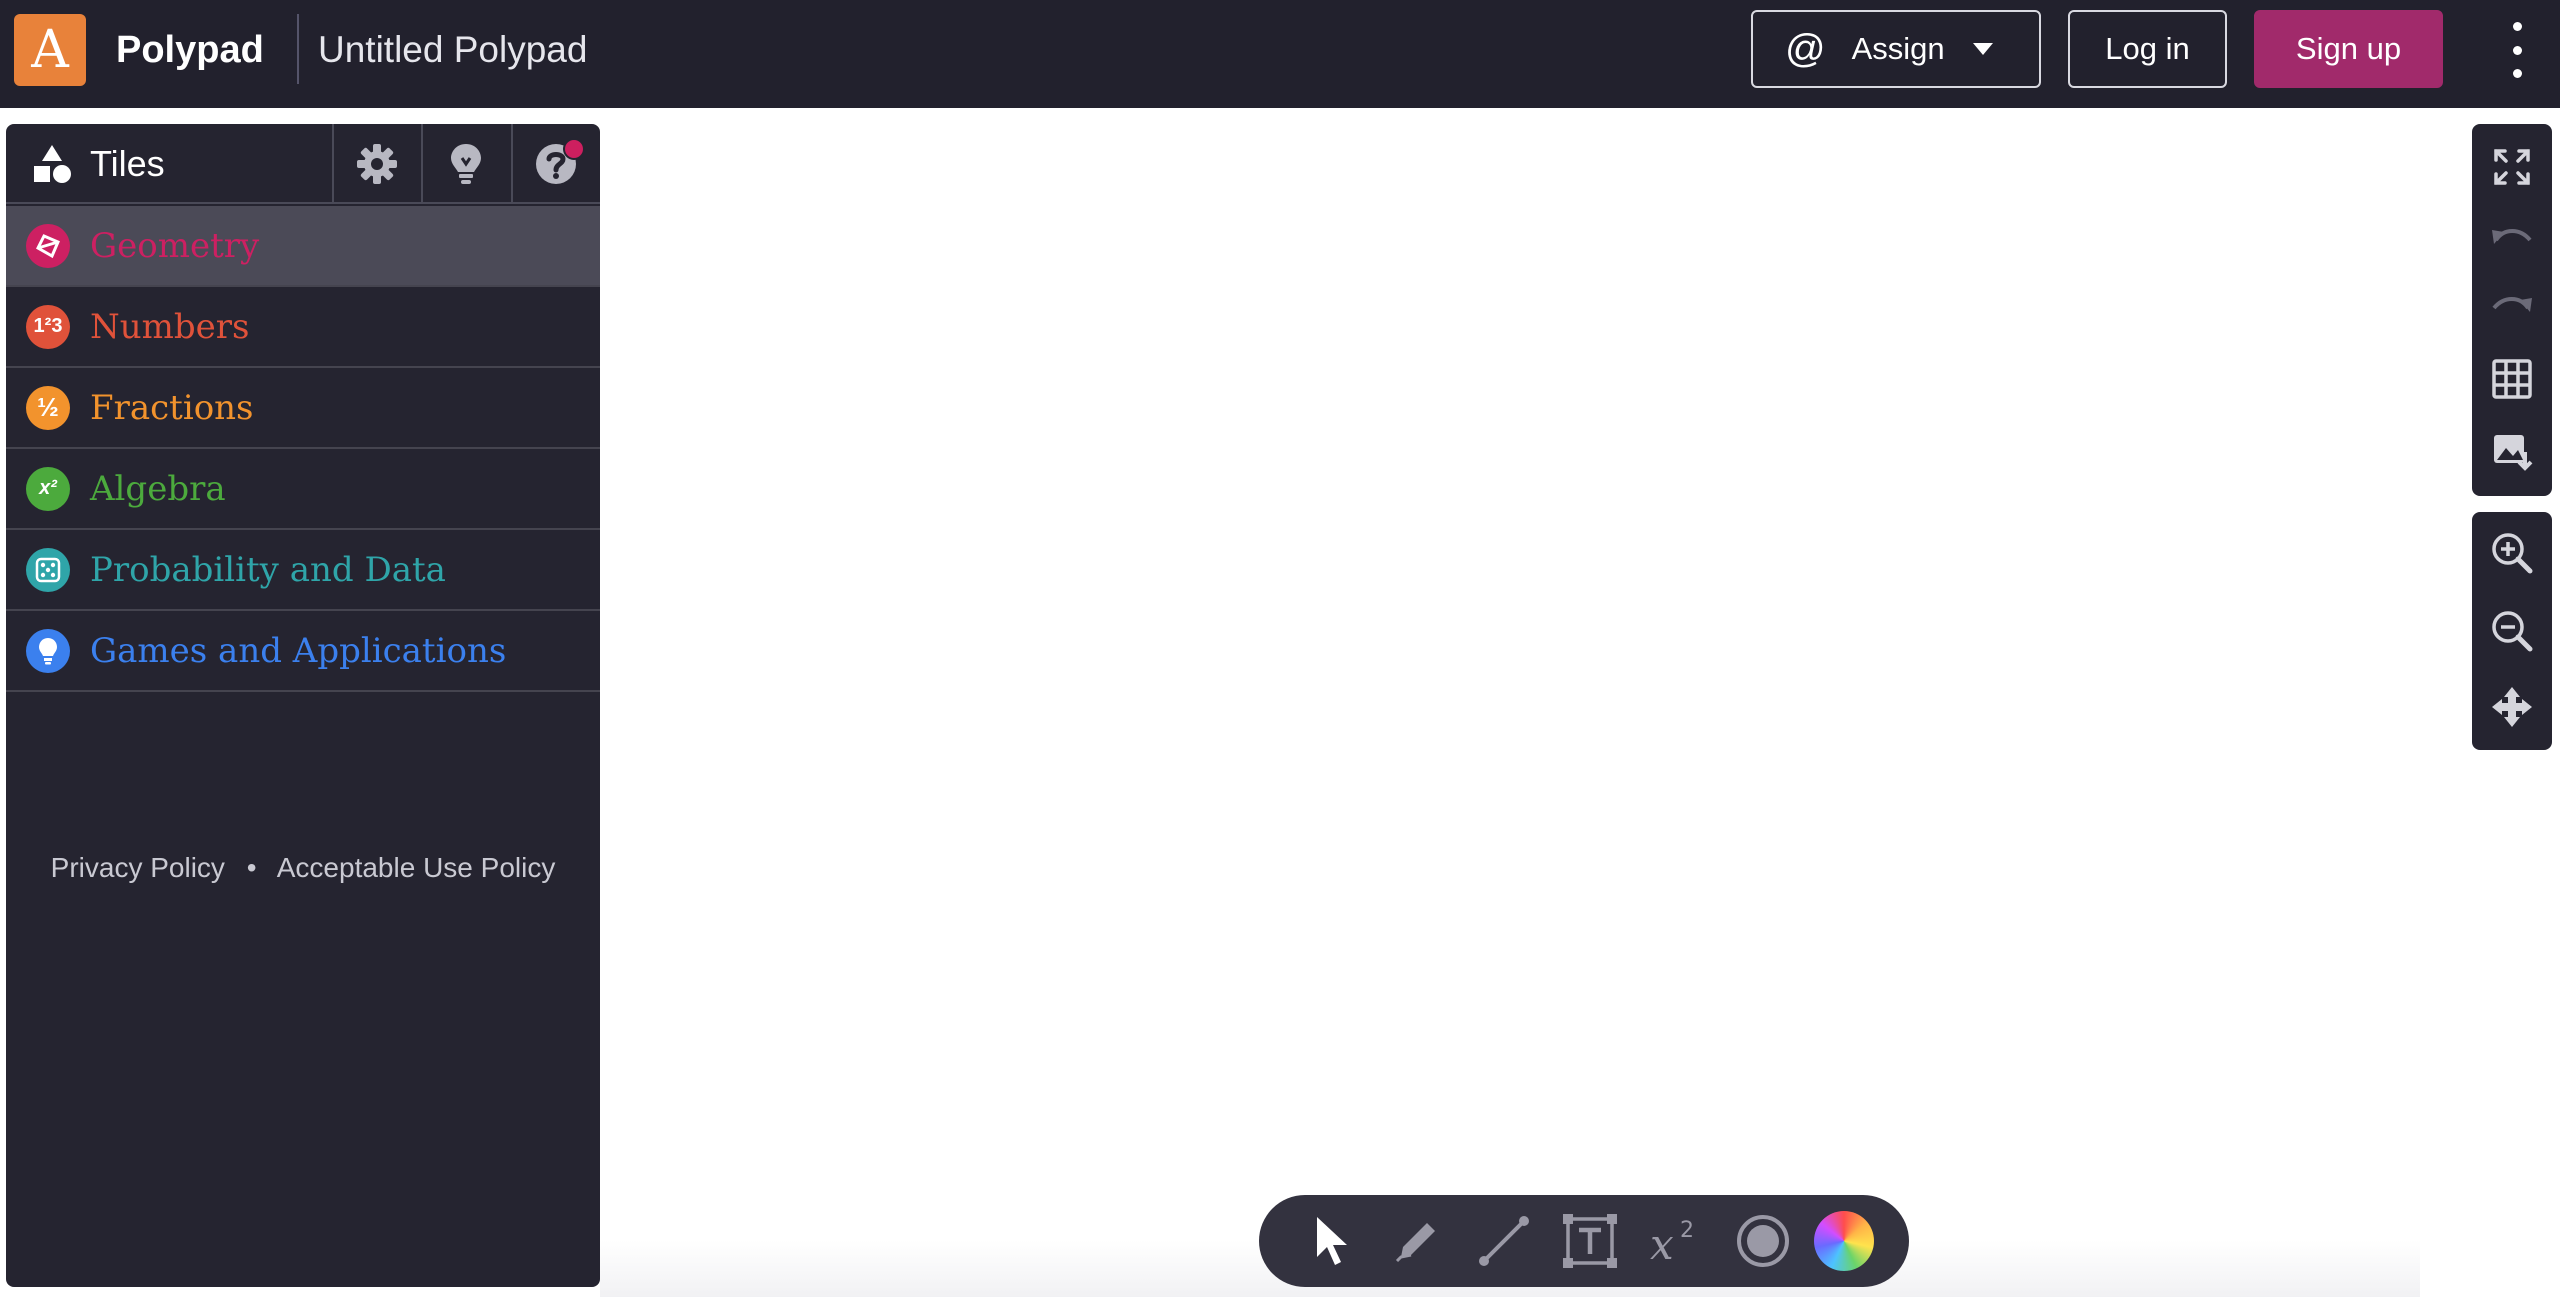  Describe the element at coordinates (416, 867) in the screenshot. I see `acceptable-use-policy-link: Acceptable Use Policy` at that location.